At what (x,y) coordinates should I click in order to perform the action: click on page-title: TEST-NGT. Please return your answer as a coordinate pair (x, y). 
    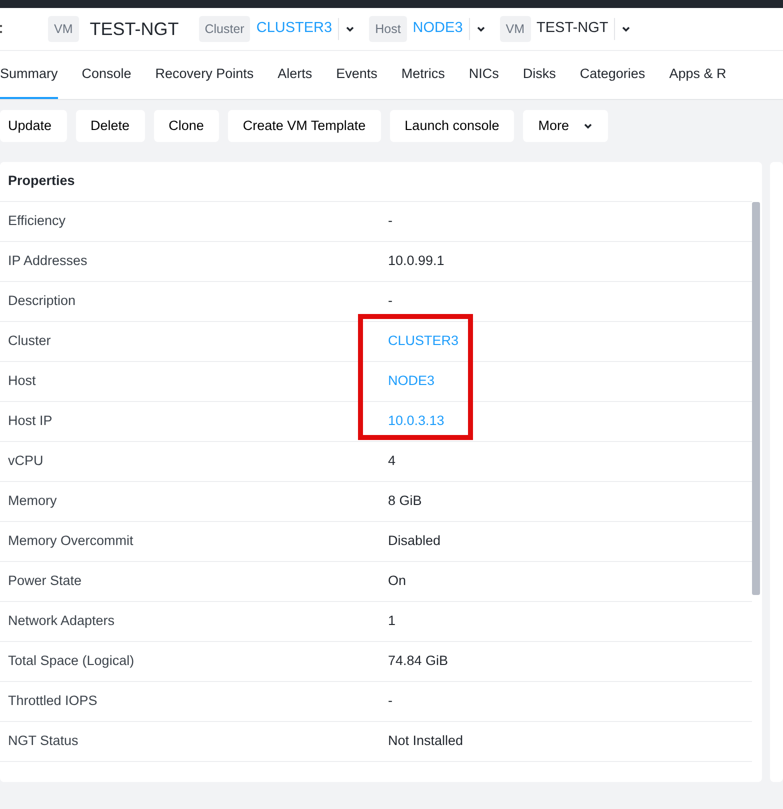
    Looking at the image, I should click on (134, 29).